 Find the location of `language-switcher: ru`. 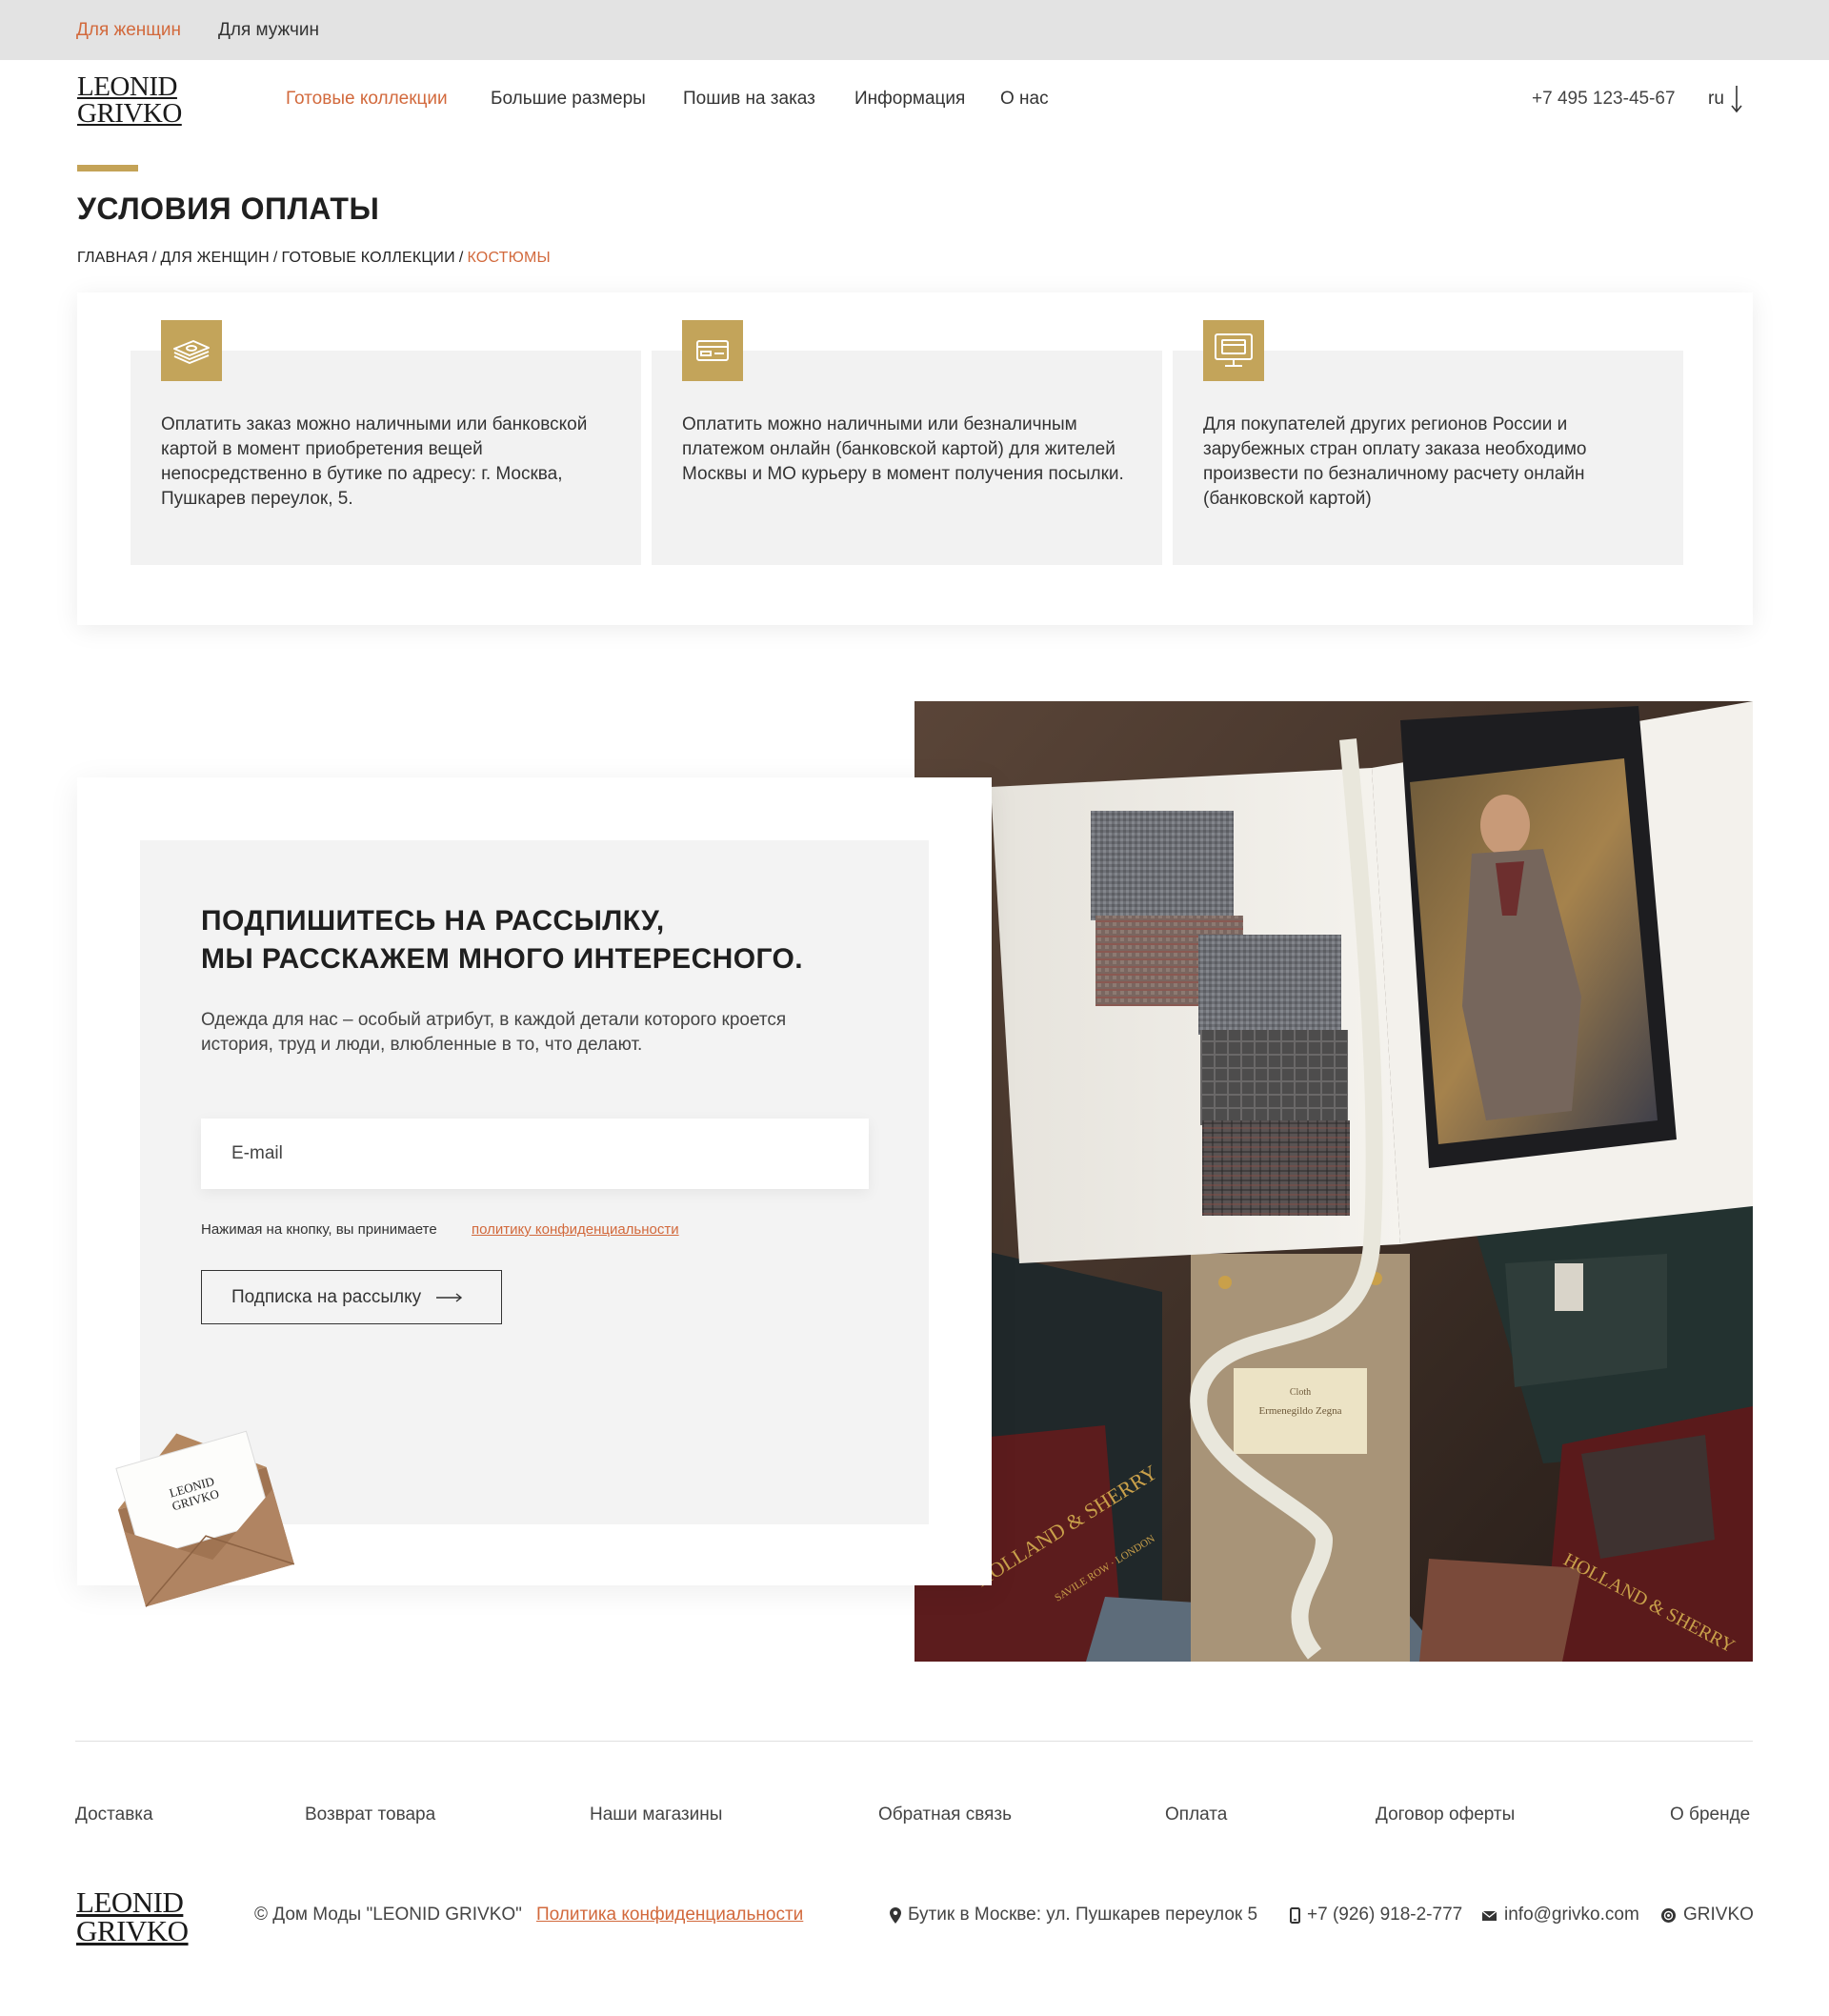

language-switcher: ru is located at coordinates (1716, 99).